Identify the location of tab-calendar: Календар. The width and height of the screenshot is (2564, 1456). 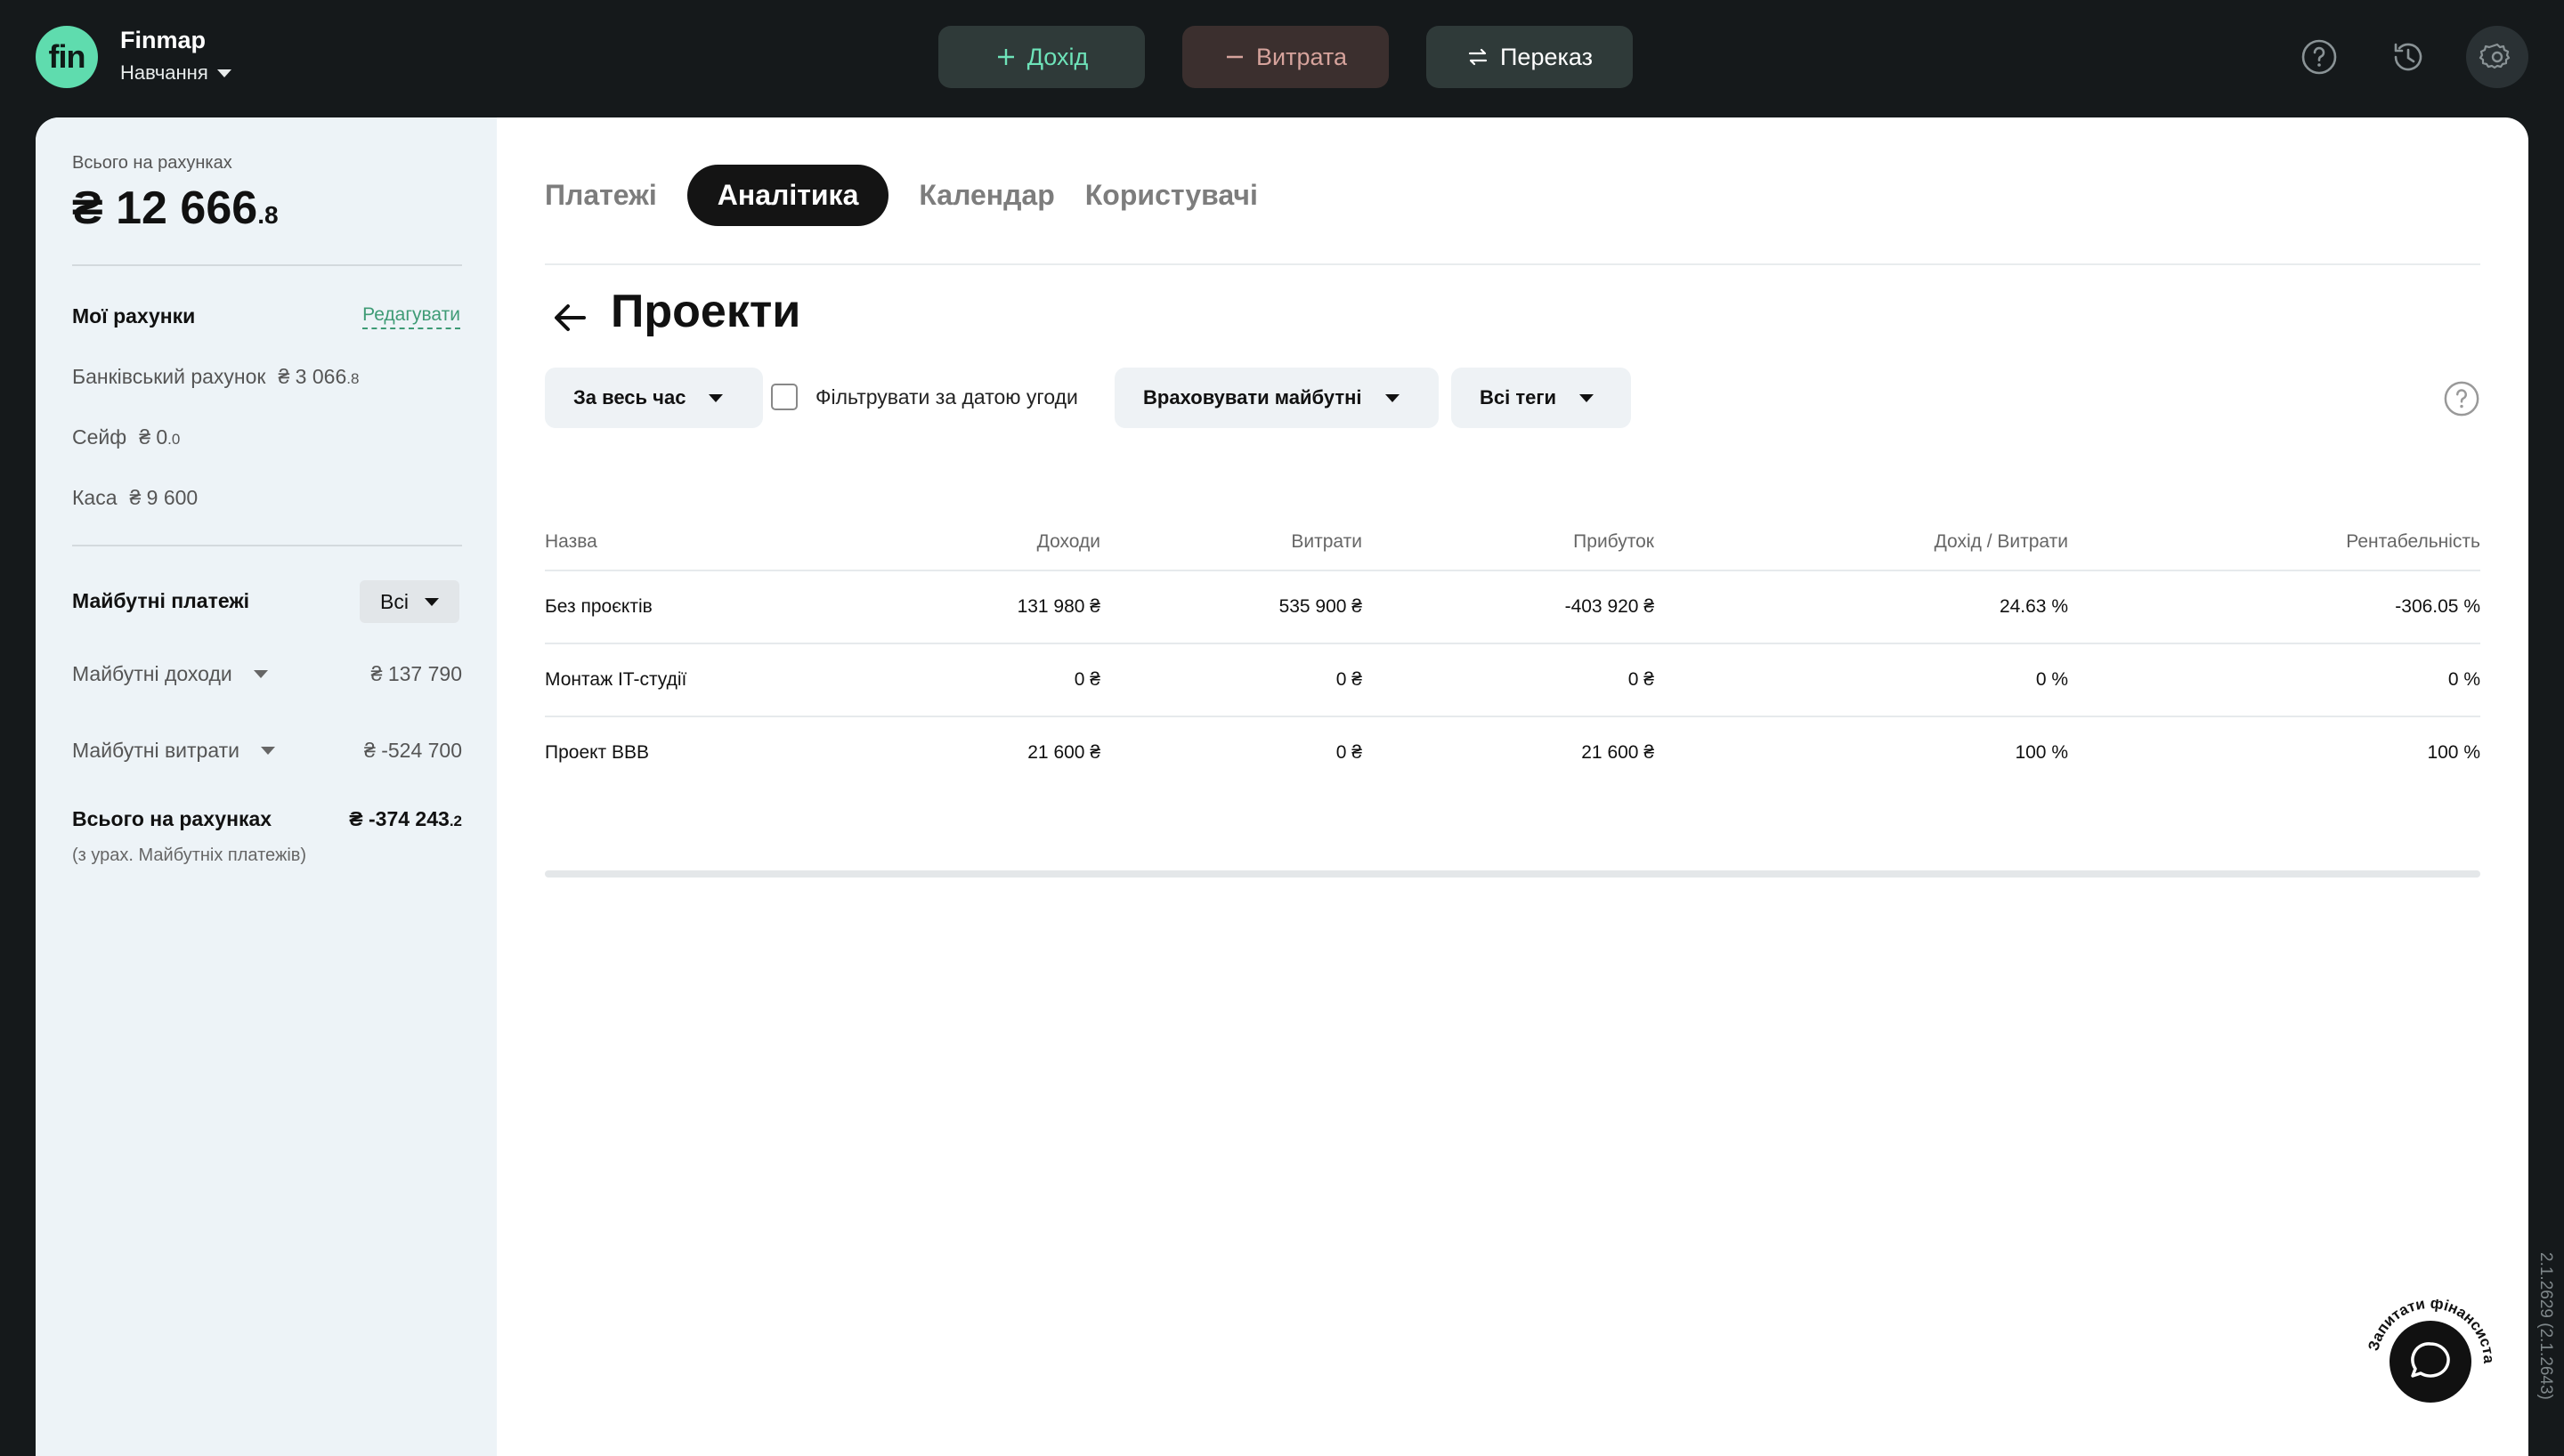
(986, 195).